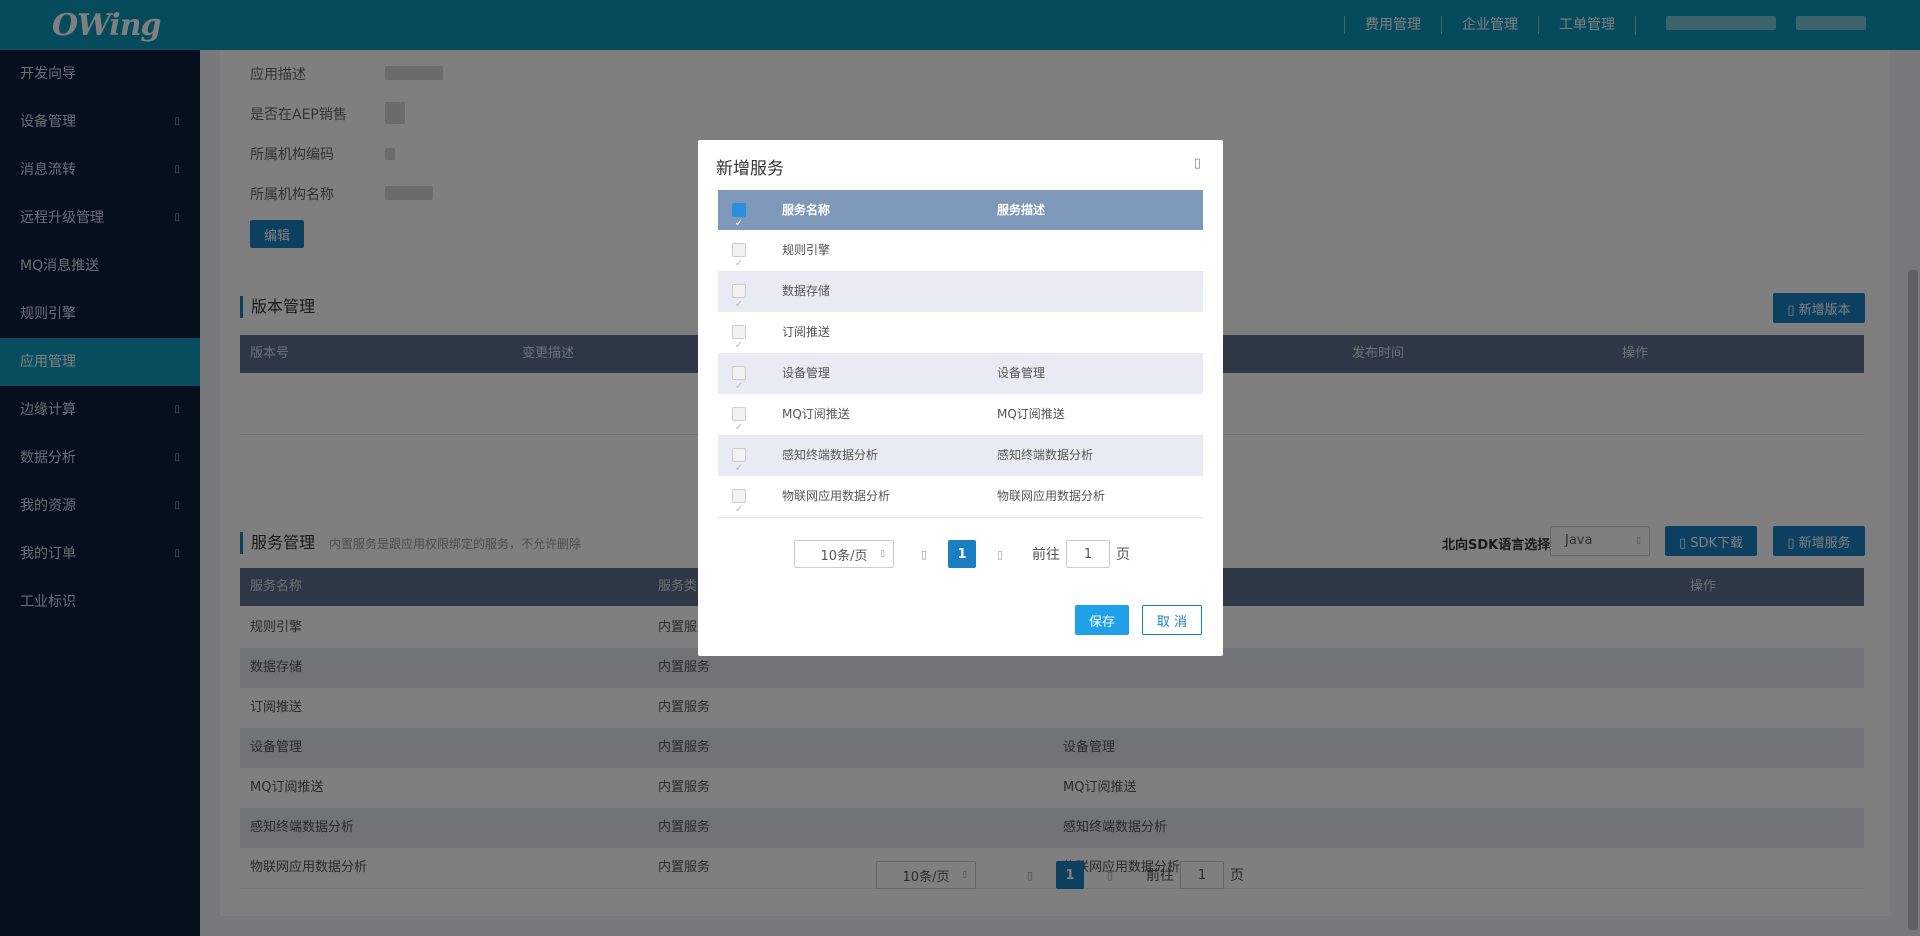 The width and height of the screenshot is (1920, 936). What do you see at coordinates (1046, 555) in the screenshot?
I see `goto-label: 前往` at bounding box center [1046, 555].